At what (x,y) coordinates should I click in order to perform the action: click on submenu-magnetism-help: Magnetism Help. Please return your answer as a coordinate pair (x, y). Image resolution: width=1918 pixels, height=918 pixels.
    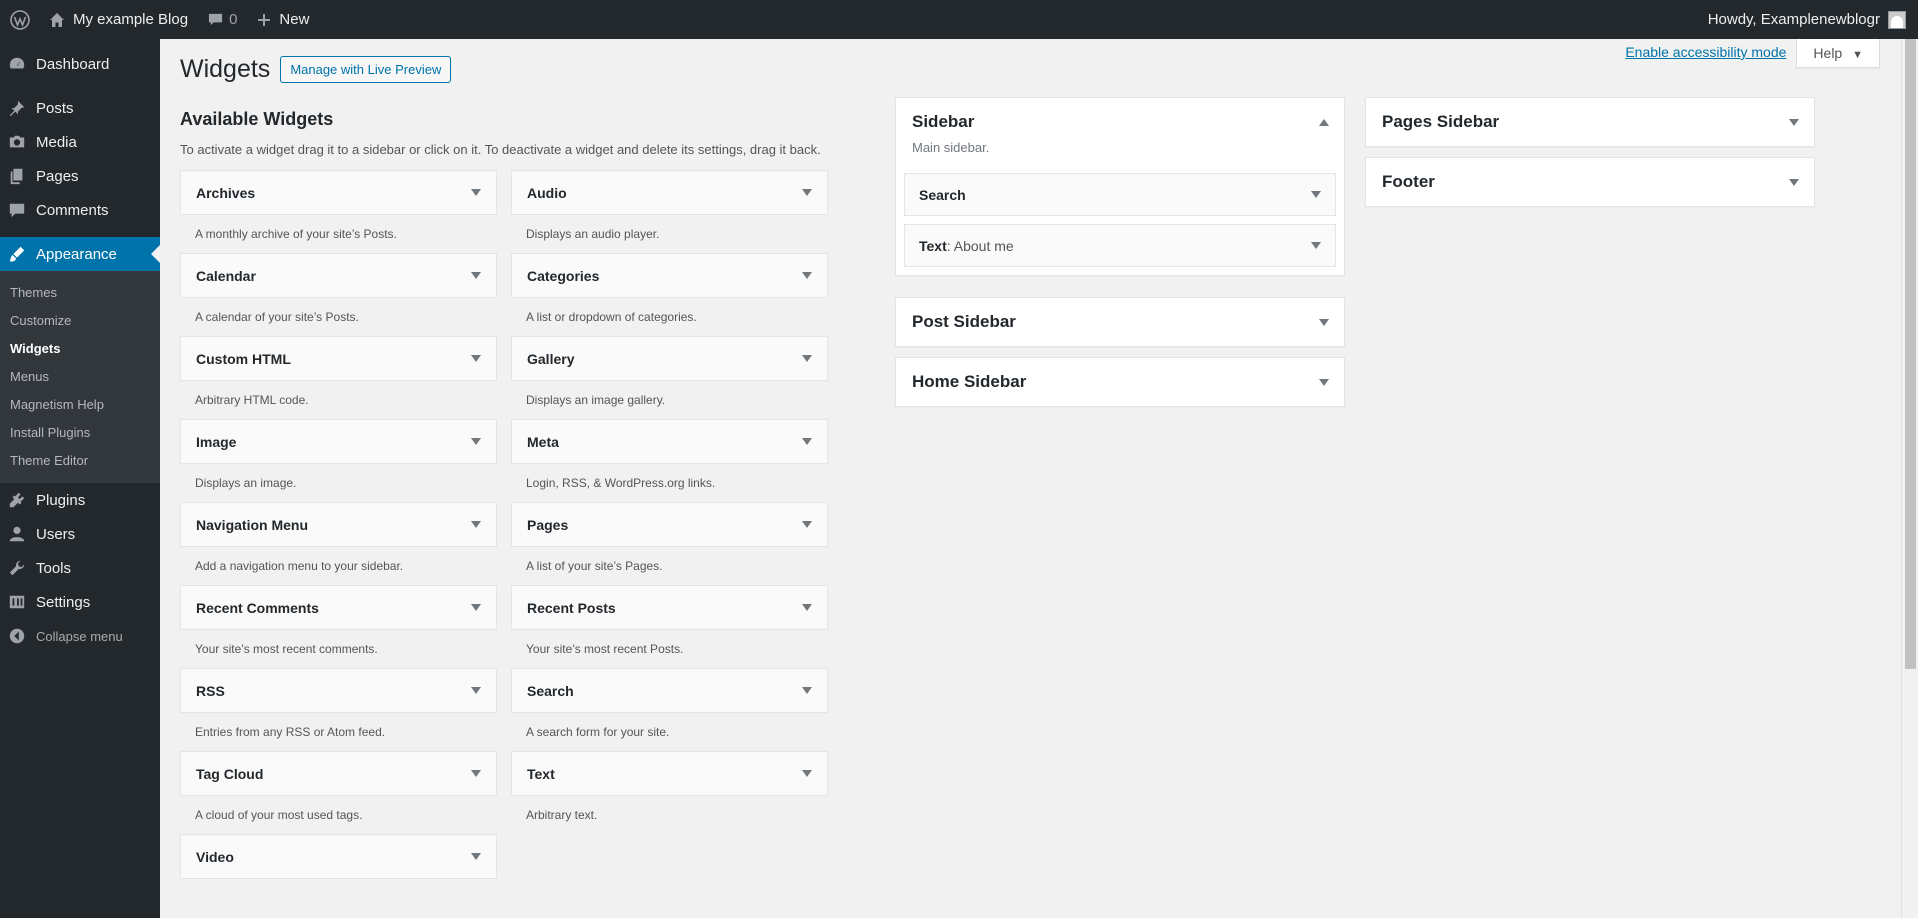
    Looking at the image, I should click on (80, 405).